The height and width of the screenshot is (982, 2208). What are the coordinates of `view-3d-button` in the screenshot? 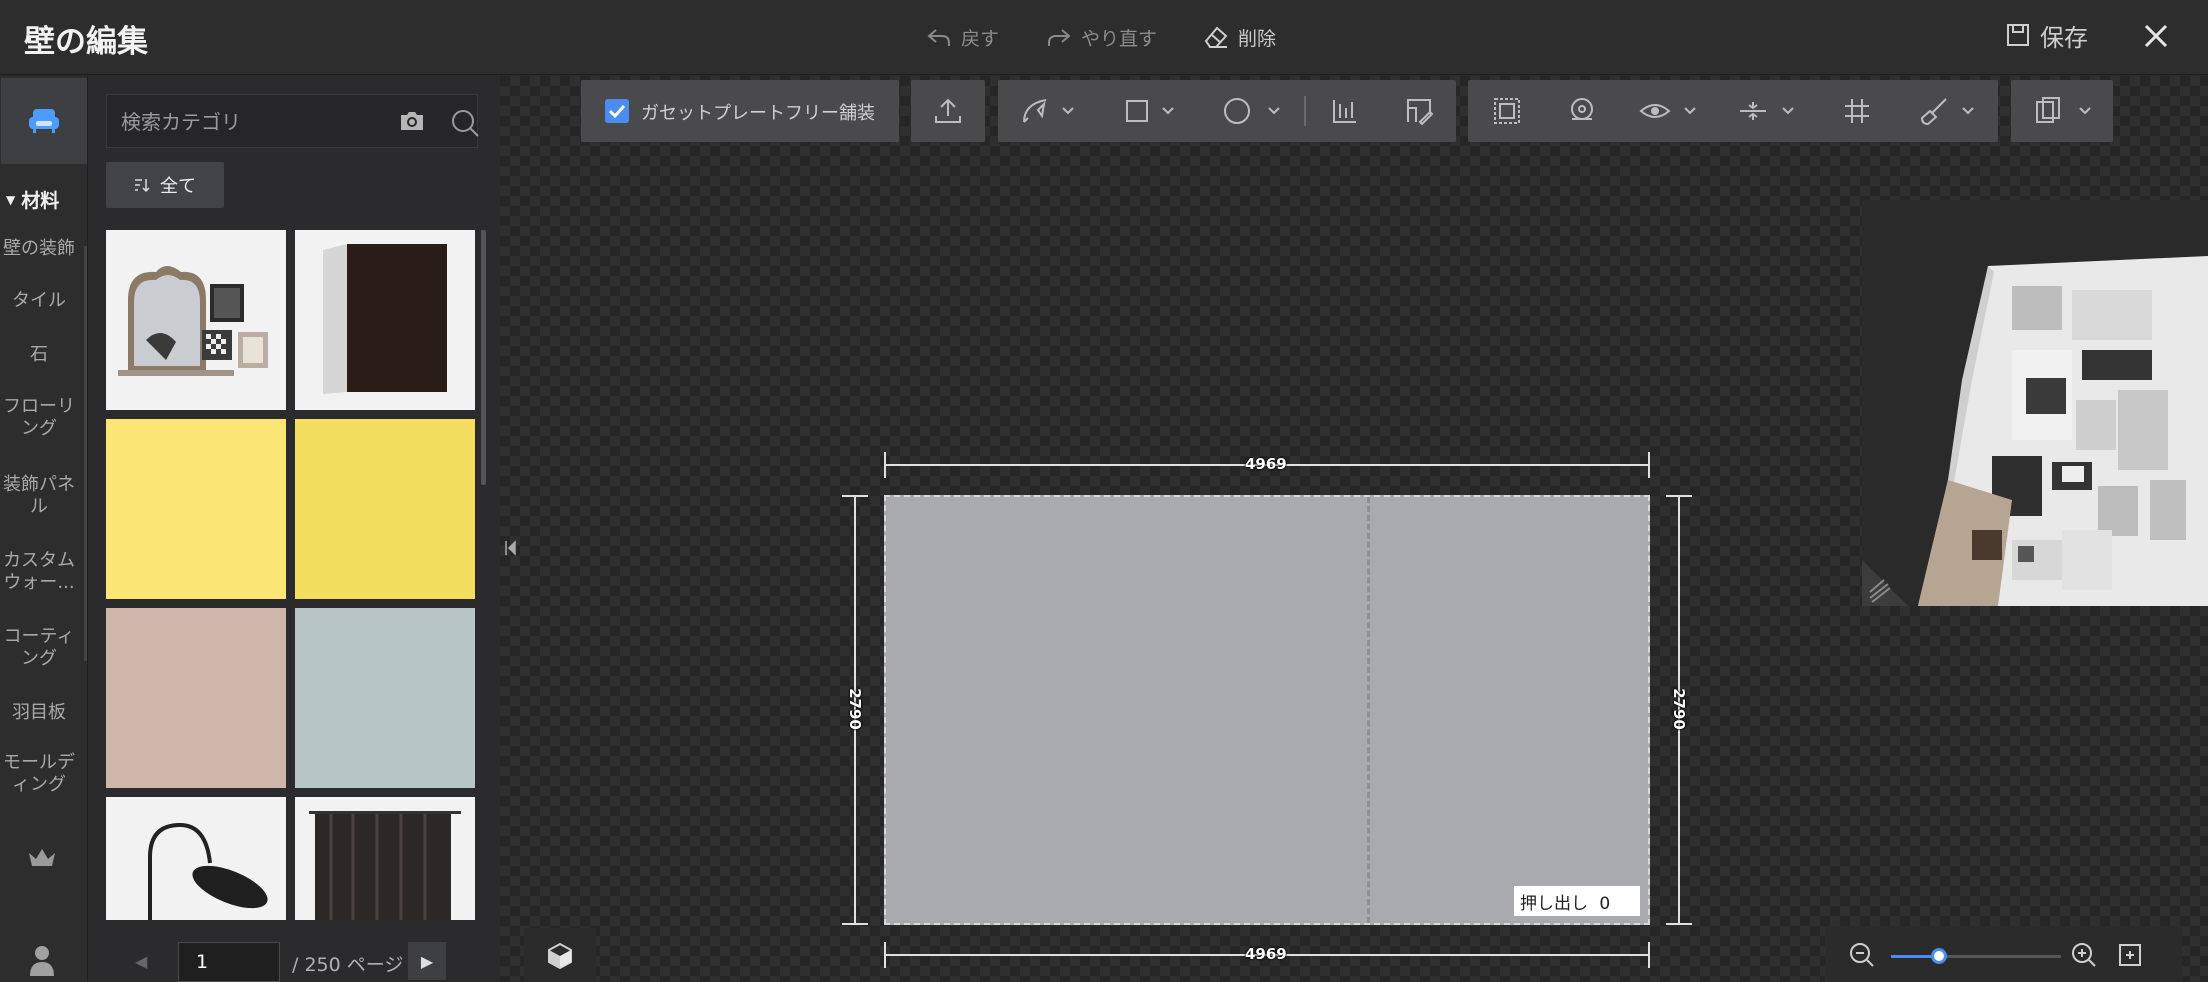 It's located at (560, 955).